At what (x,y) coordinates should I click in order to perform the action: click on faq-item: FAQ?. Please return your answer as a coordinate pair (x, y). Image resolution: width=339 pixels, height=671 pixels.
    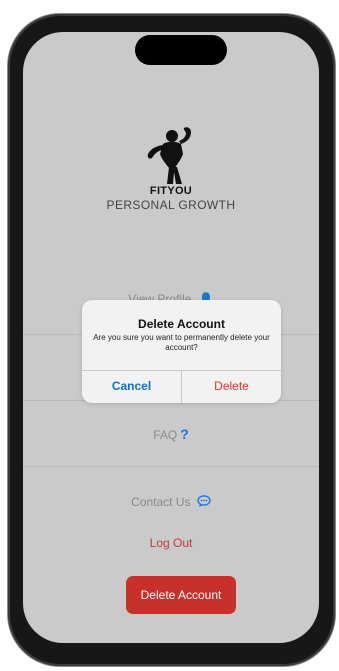
    Looking at the image, I should click on (171, 434).